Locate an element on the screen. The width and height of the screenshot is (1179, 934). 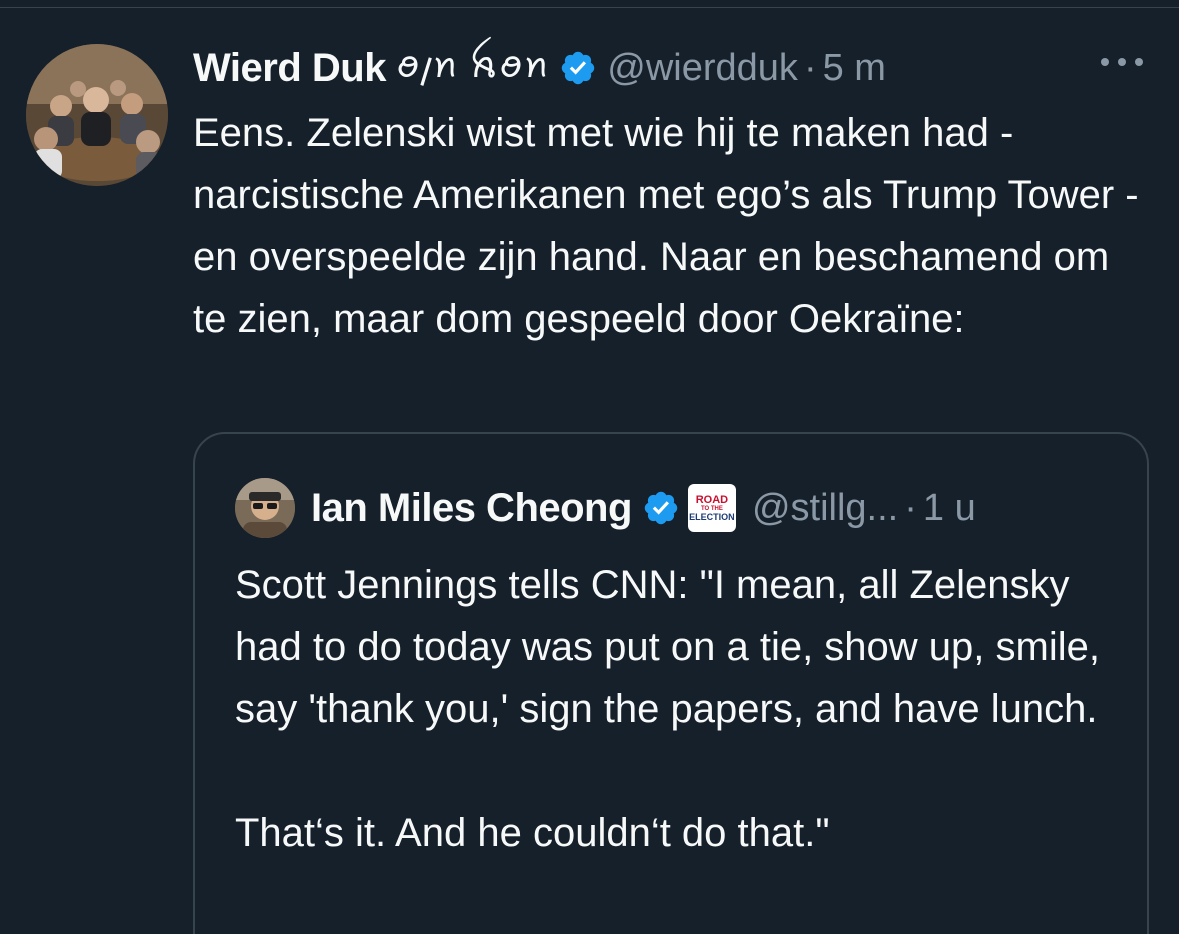
tweet-time: 5 m is located at coordinates (854, 68).